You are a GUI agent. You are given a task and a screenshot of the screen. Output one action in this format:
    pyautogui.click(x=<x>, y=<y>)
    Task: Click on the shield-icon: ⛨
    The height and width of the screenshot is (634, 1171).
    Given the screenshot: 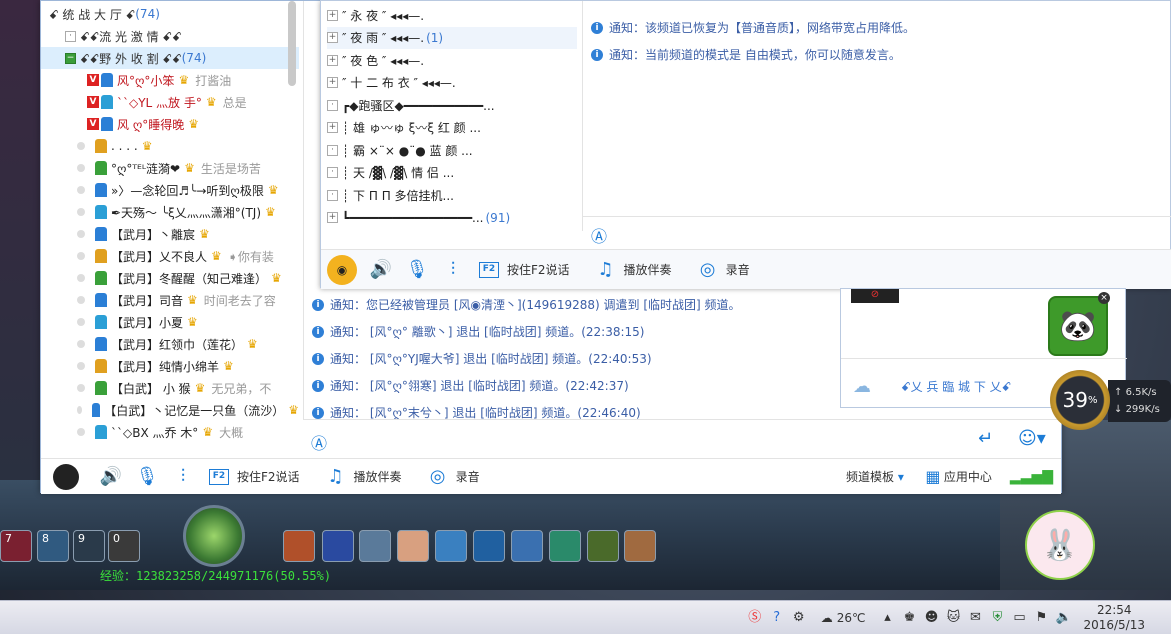 What is the action you would take?
    pyautogui.click(x=997, y=618)
    